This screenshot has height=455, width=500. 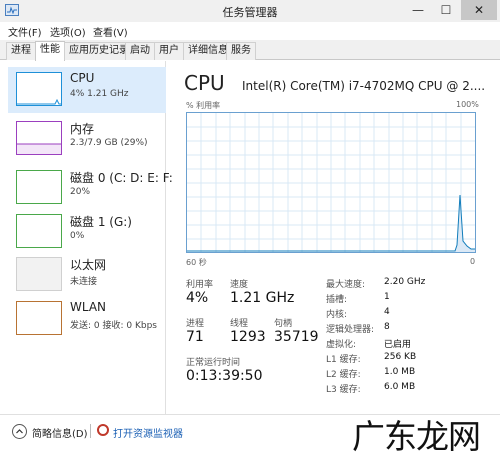 I want to click on page-title: CPU, so click(x=204, y=83).